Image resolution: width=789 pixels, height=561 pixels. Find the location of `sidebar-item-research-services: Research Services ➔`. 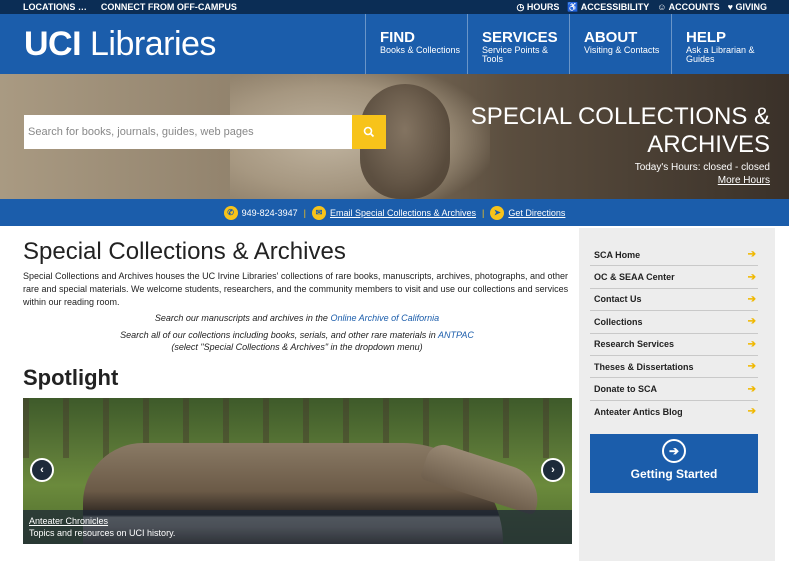

sidebar-item-research-services: Research Services ➔ is located at coordinates (674, 345).